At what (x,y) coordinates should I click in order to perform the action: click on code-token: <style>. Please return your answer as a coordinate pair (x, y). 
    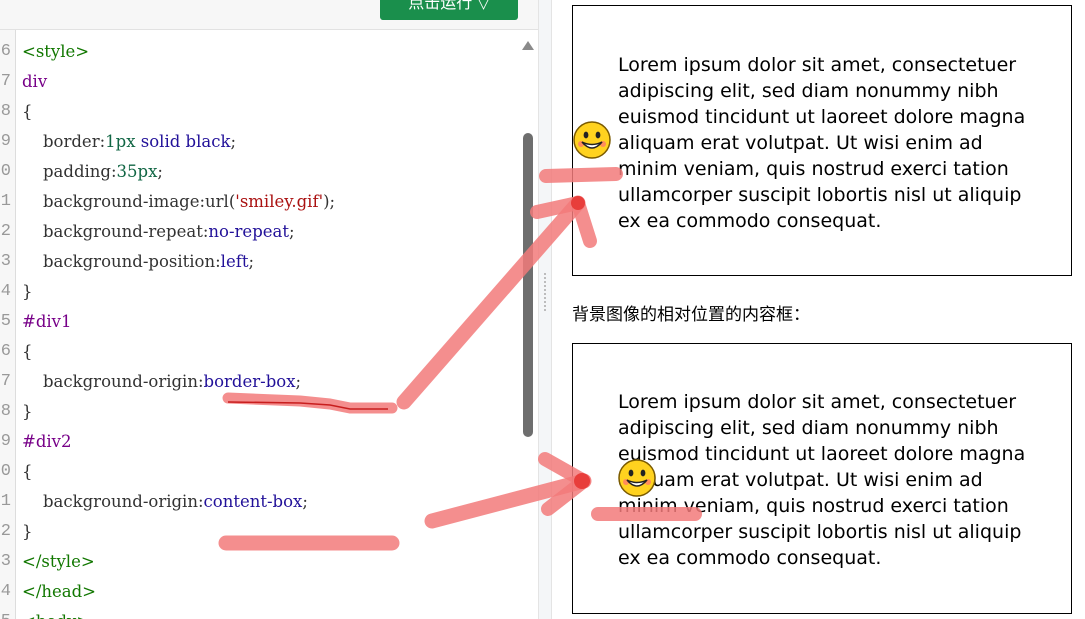
    Looking at the image, I should click on (56, 51).